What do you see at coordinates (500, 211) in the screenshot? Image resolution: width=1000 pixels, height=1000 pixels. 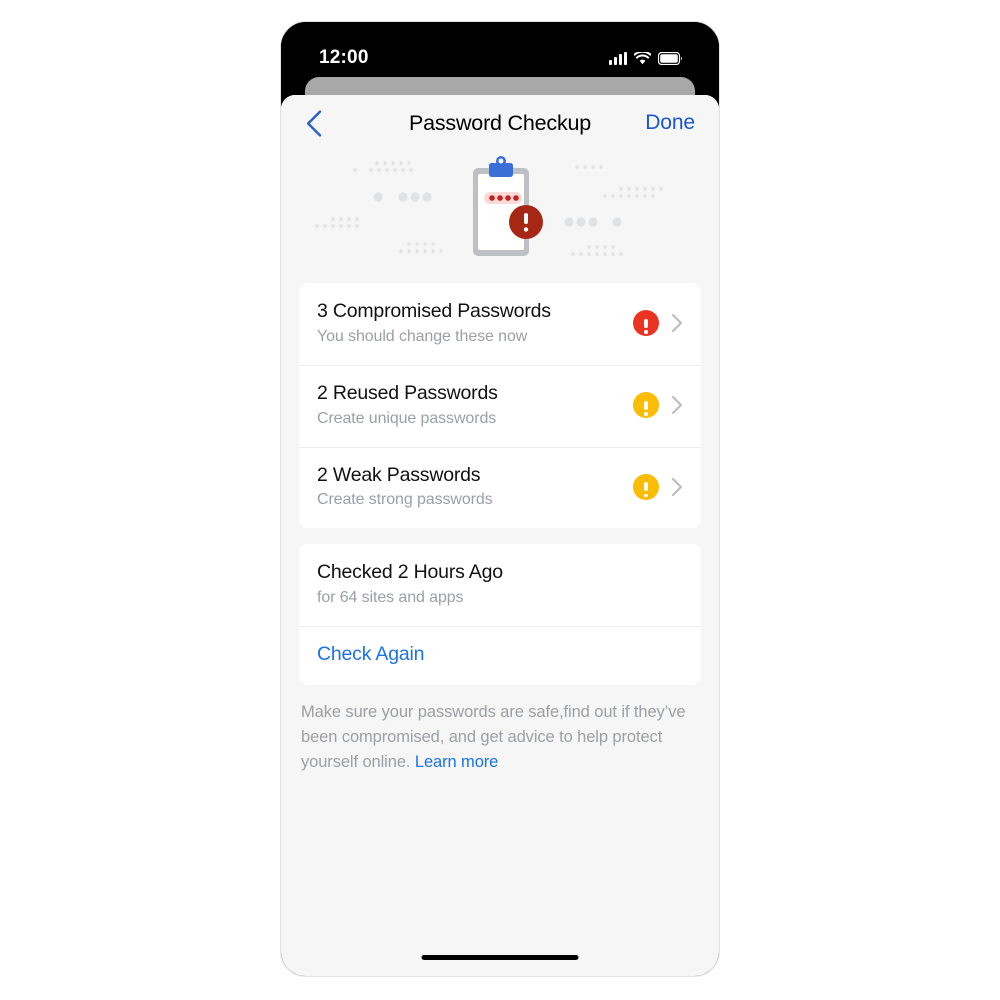 I see `clipboard-password-alert-illustration` at bounding box center [500, 211].